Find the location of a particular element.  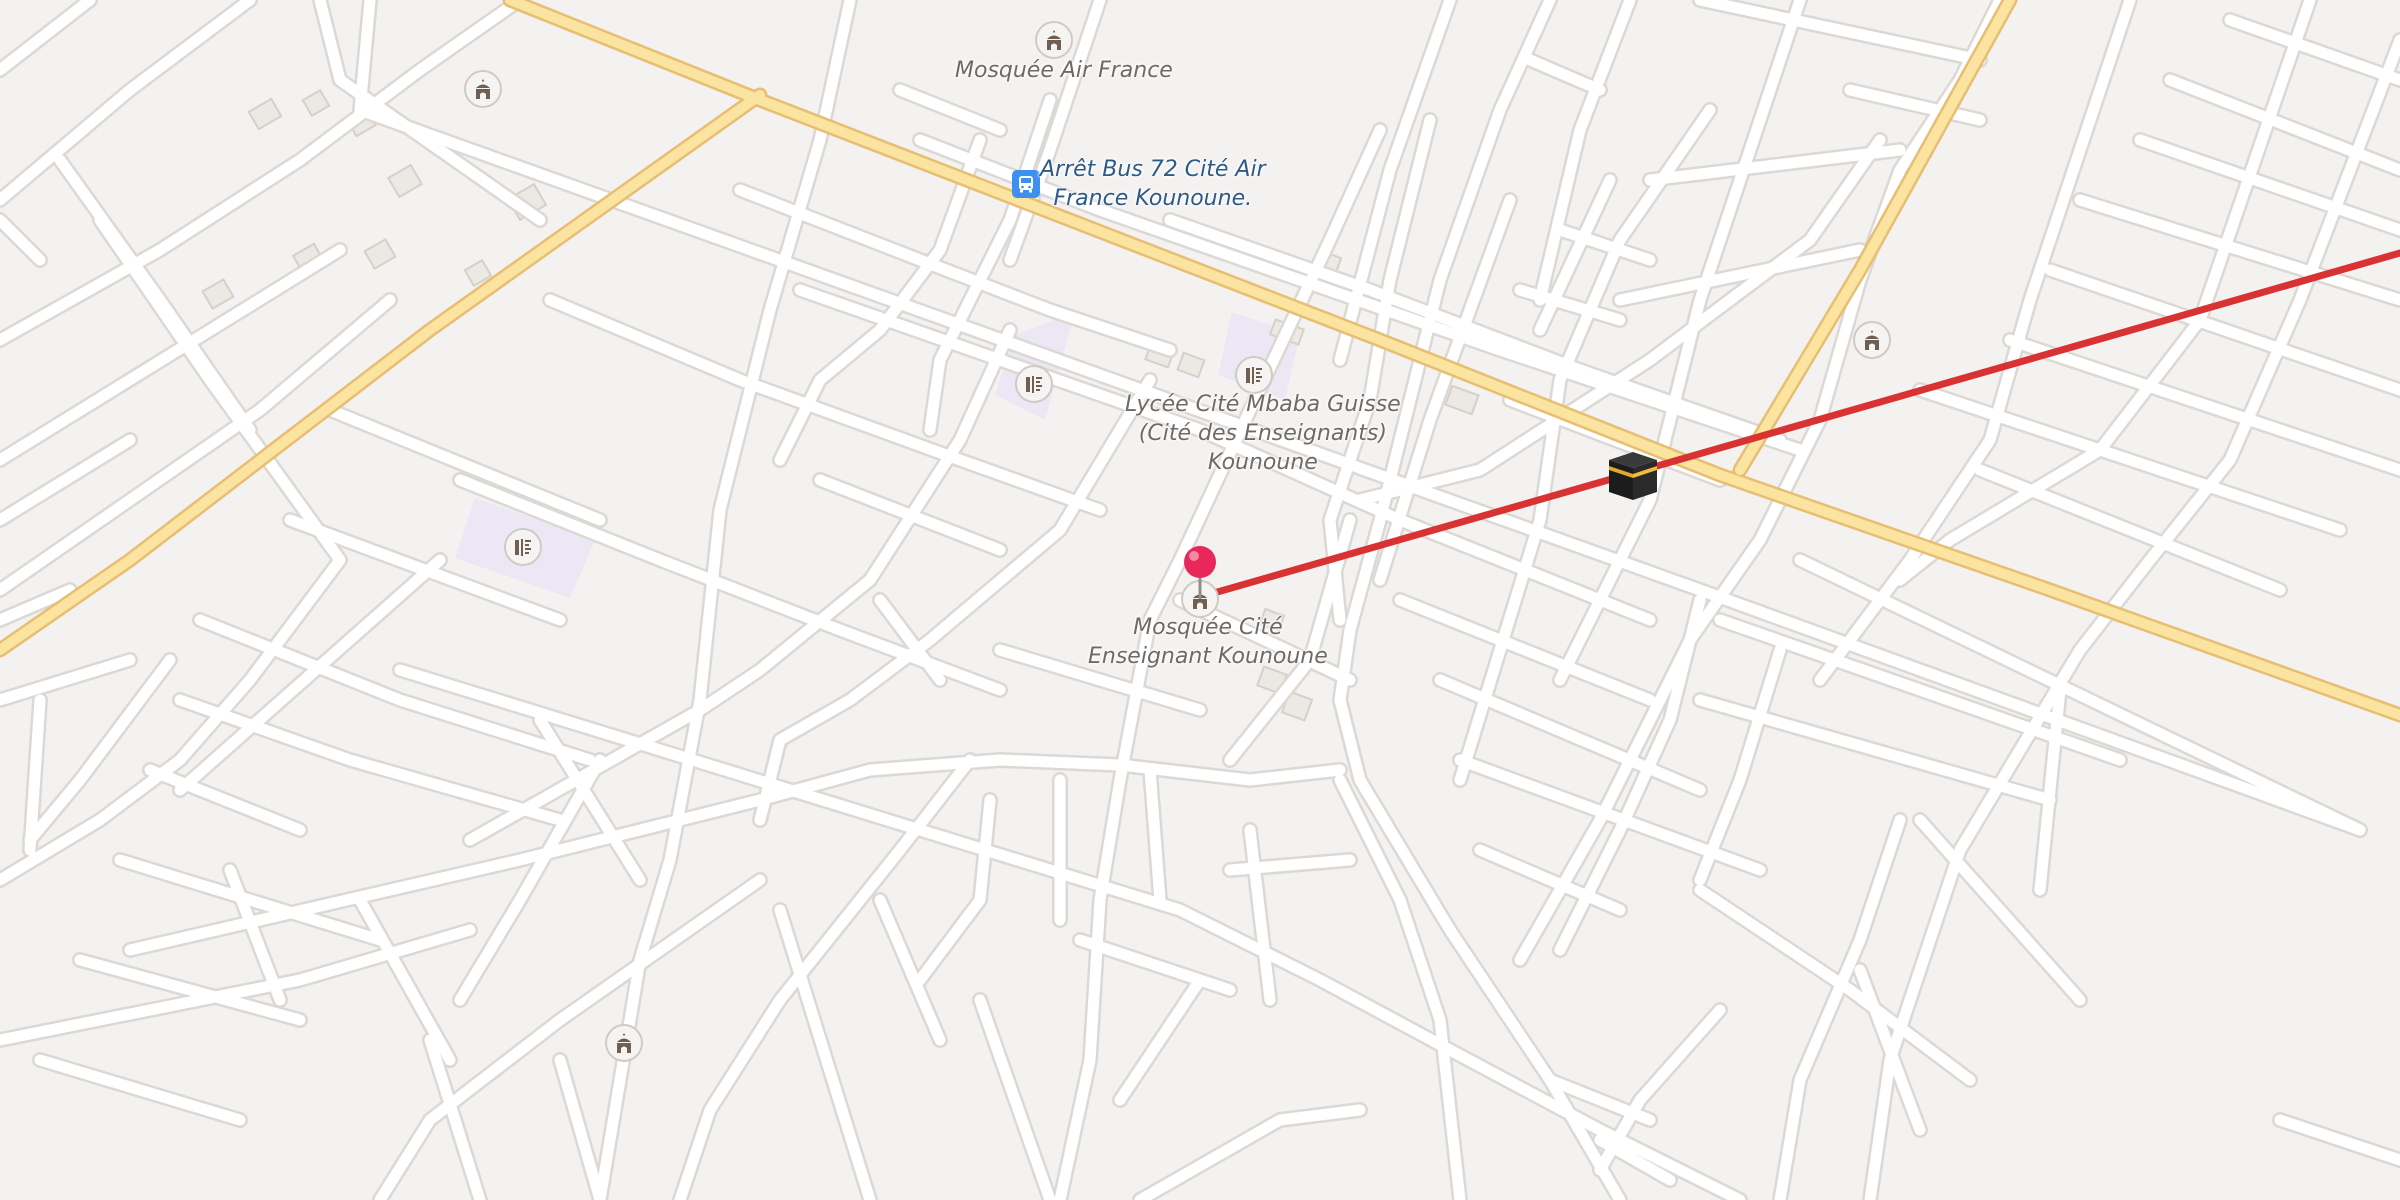

place-label-text: Arrêt Bus 72 Cité Air is located at coordinates (1153, 169).